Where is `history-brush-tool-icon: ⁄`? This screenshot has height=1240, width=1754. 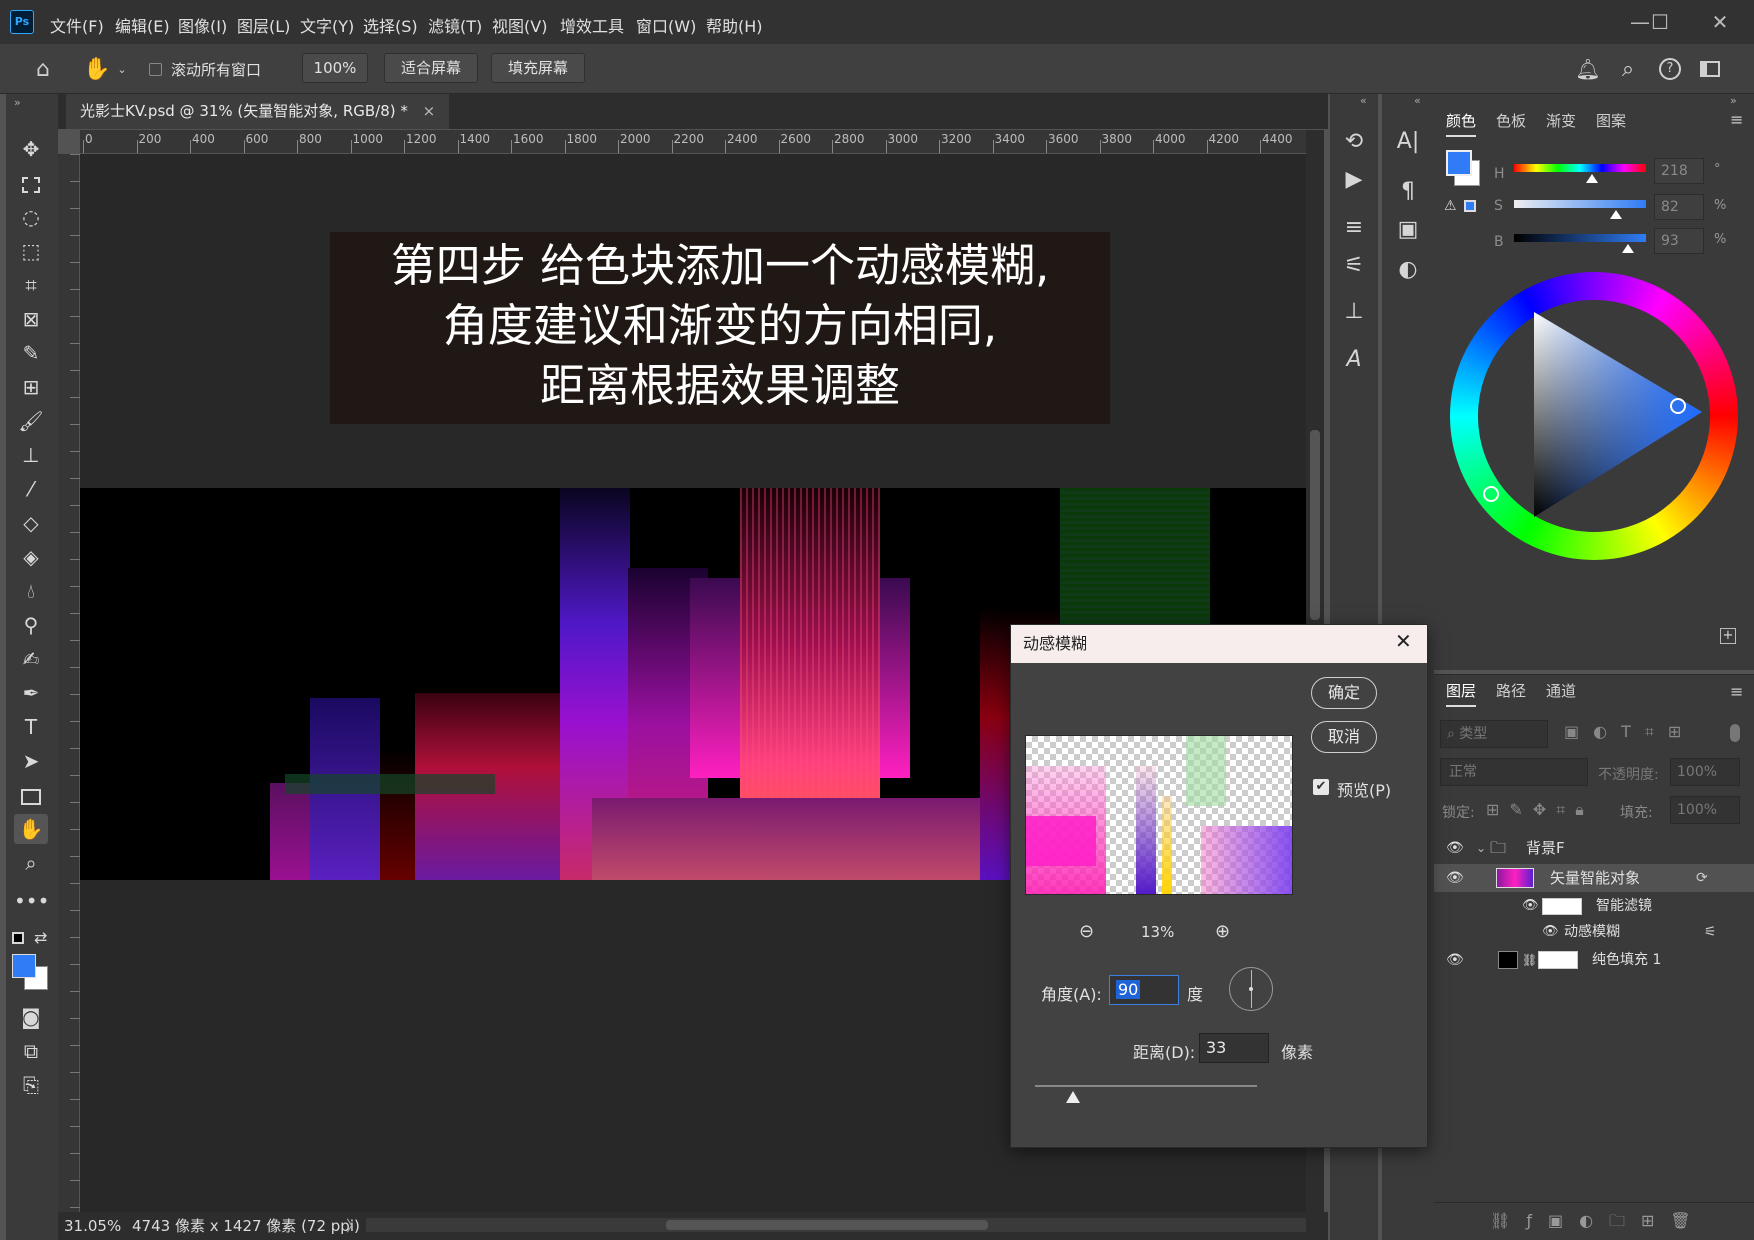
history-brush-tool-icon: ⁄ is located at coordinates (31, 489).